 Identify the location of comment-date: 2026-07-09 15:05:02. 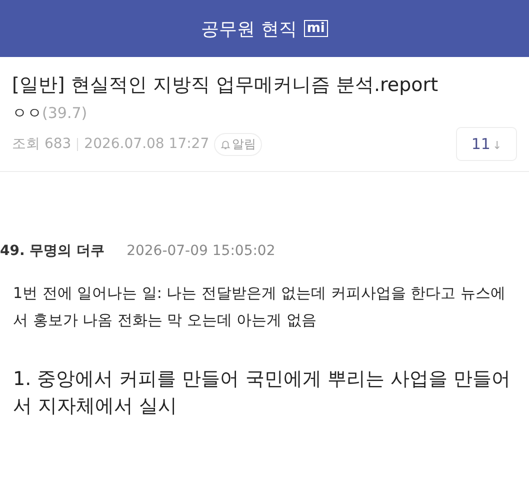
(201, 251).